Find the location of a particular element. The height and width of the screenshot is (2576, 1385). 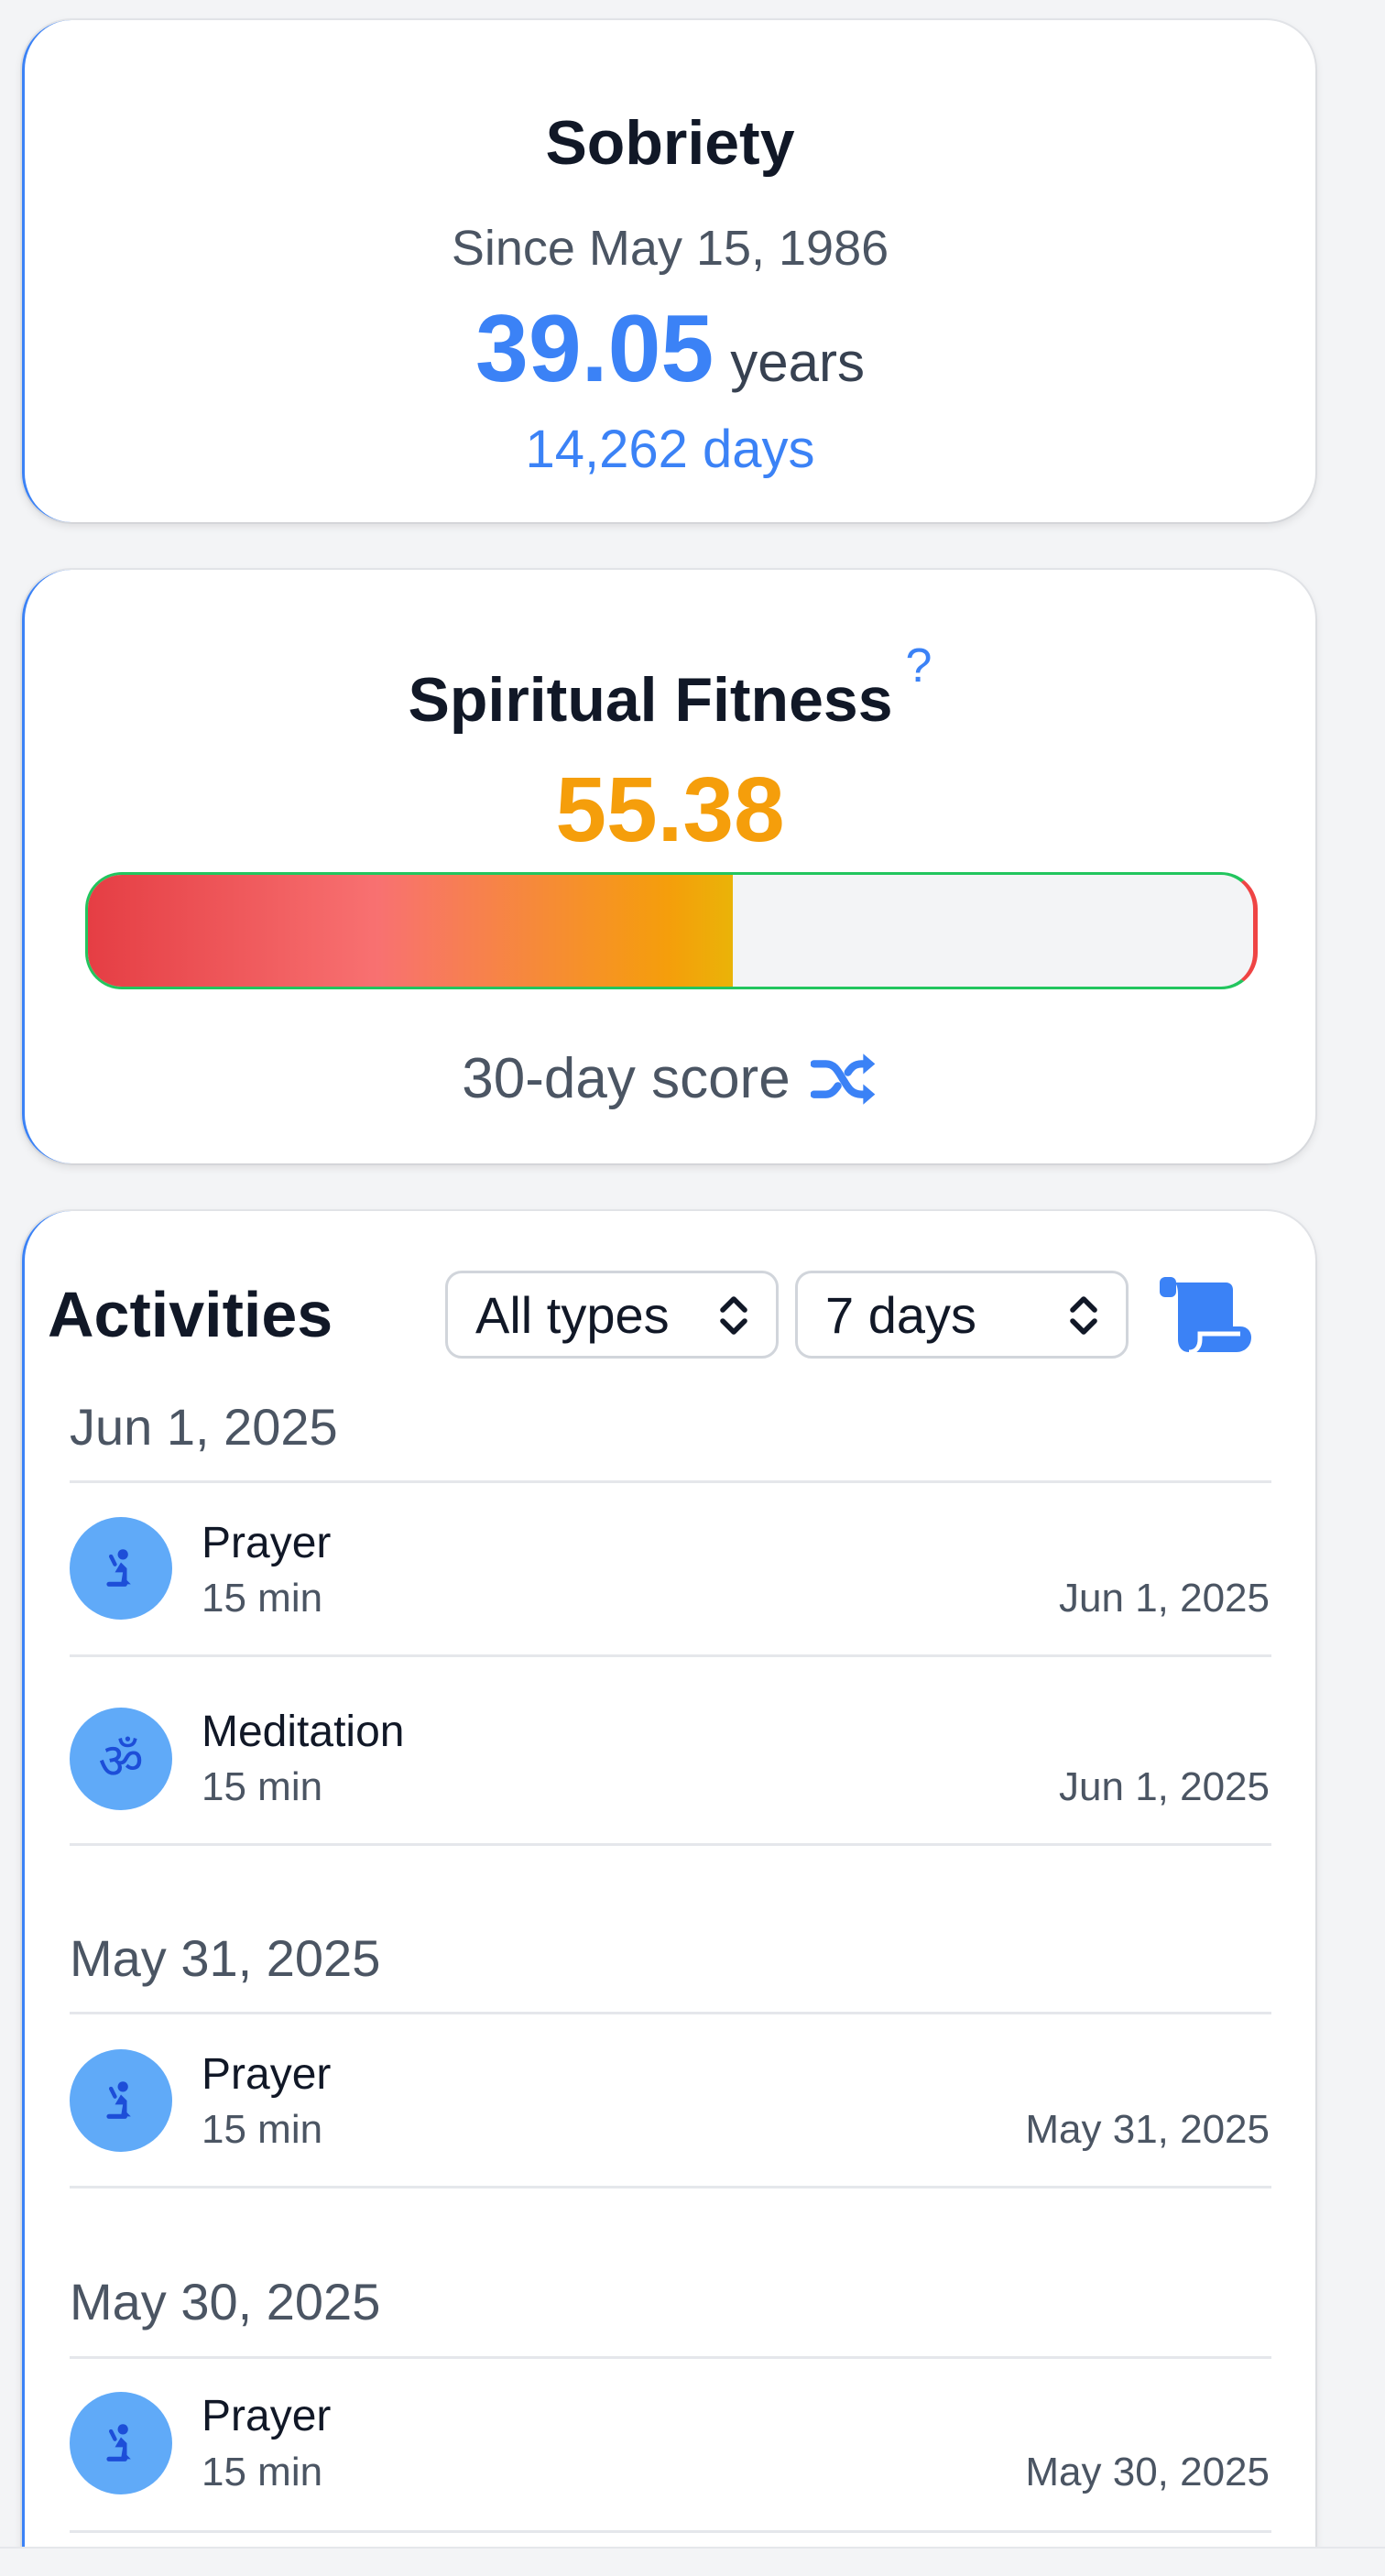

activity-type-select: All types is located at coordinates (612, 1315).